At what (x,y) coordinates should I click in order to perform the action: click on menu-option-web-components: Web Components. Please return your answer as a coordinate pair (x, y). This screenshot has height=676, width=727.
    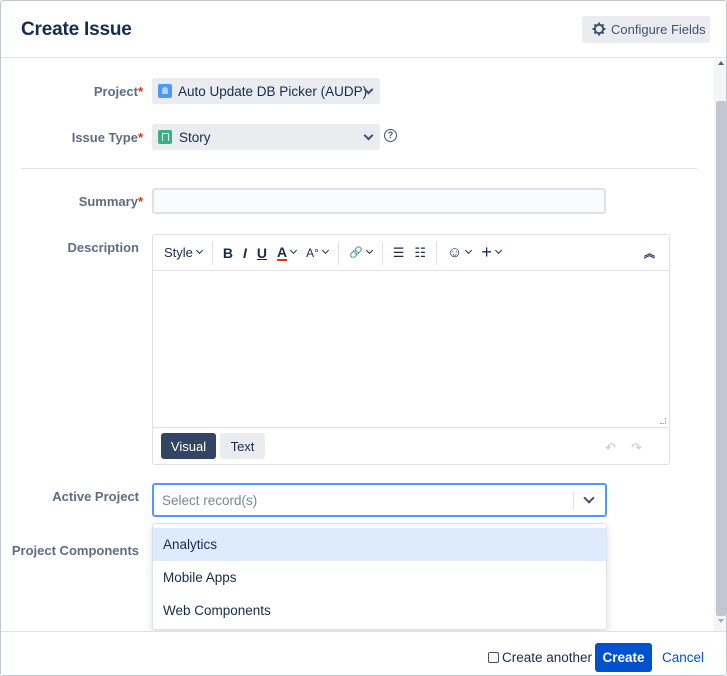
    Looking at the image, I should click on (379, 610).